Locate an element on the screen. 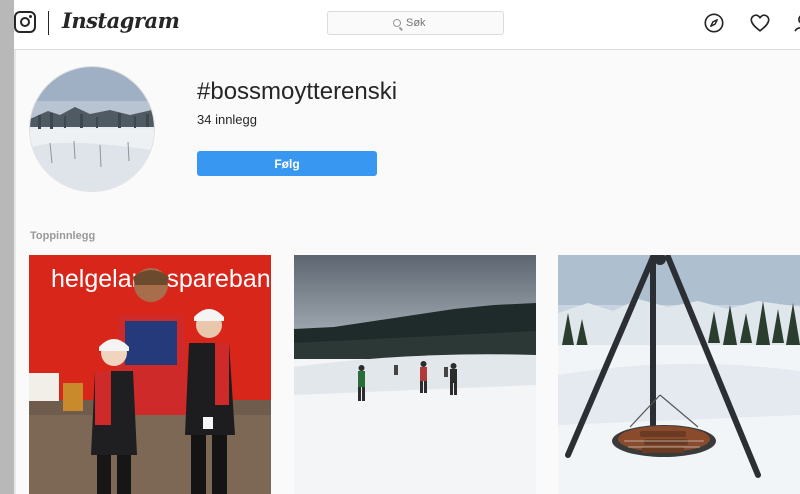  instagram-camera-icon is located at coordinates (25, 22).